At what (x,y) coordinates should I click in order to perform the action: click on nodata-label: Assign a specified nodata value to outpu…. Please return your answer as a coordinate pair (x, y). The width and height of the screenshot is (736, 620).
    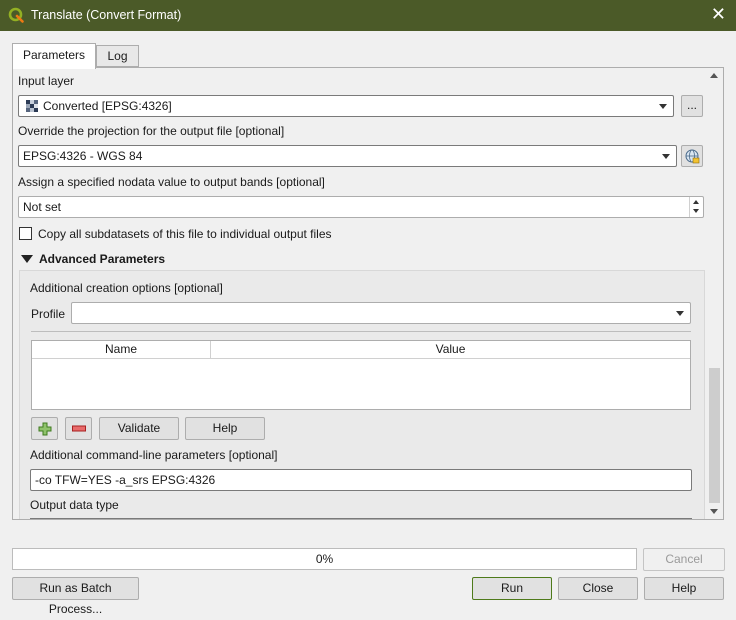
    Looking at the image, I should click on (171, 182).